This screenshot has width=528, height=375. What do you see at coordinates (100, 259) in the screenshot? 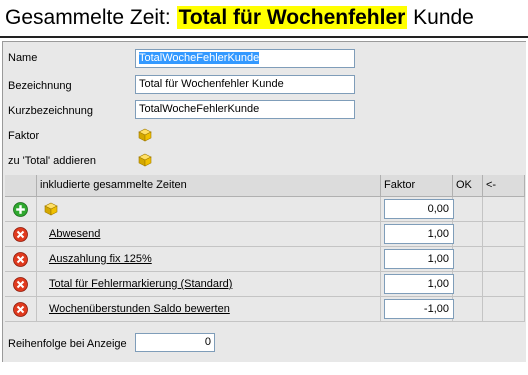
I see `included-time-link: Auszahlung fix 125%` at bounding box center [100, 259].